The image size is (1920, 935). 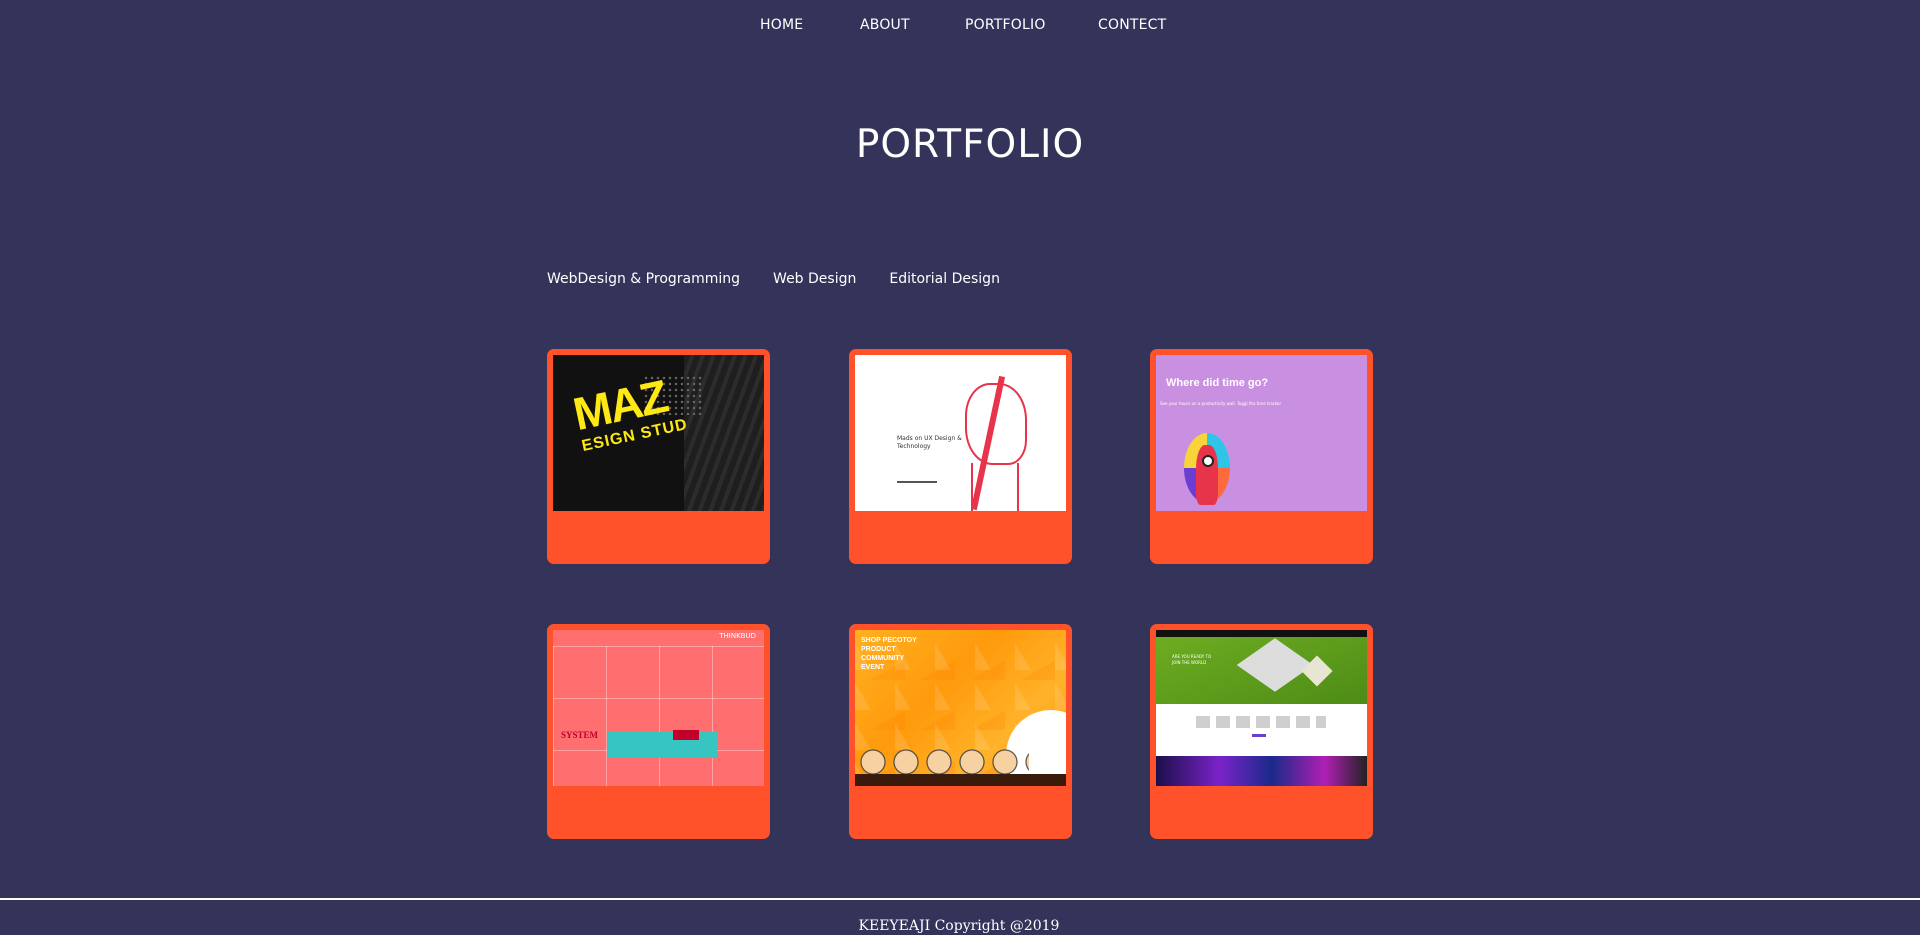 I want to click on portfolio-thumbnail: Mads on UX Design & Technology, so click(x=960, y=433).